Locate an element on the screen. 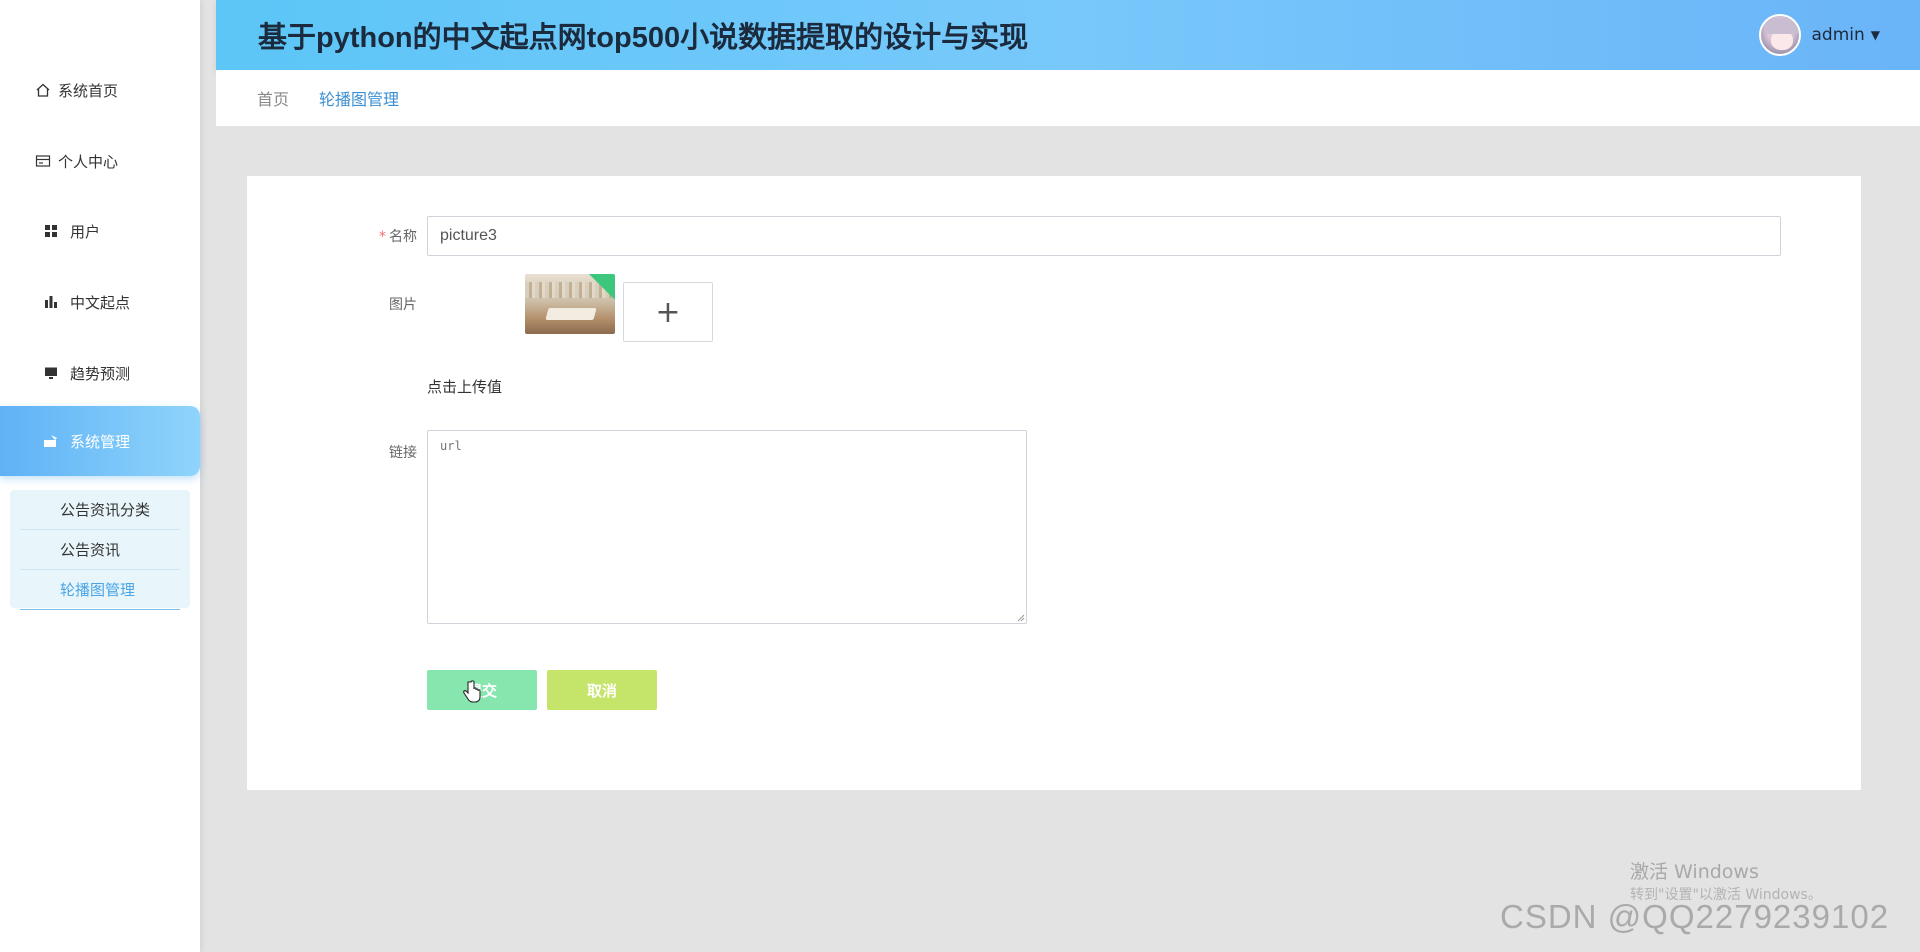  link-label: 链接 is located at coordinates (403, 453).